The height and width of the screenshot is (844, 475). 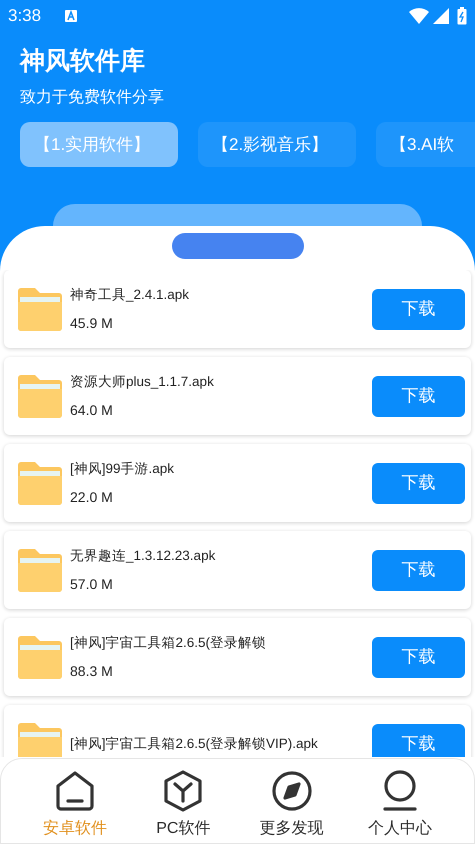 What do you see at coordinates (92, 584) in the screenshot?
I see `file-size: 57.0 M` at bounding box center [92, 584].